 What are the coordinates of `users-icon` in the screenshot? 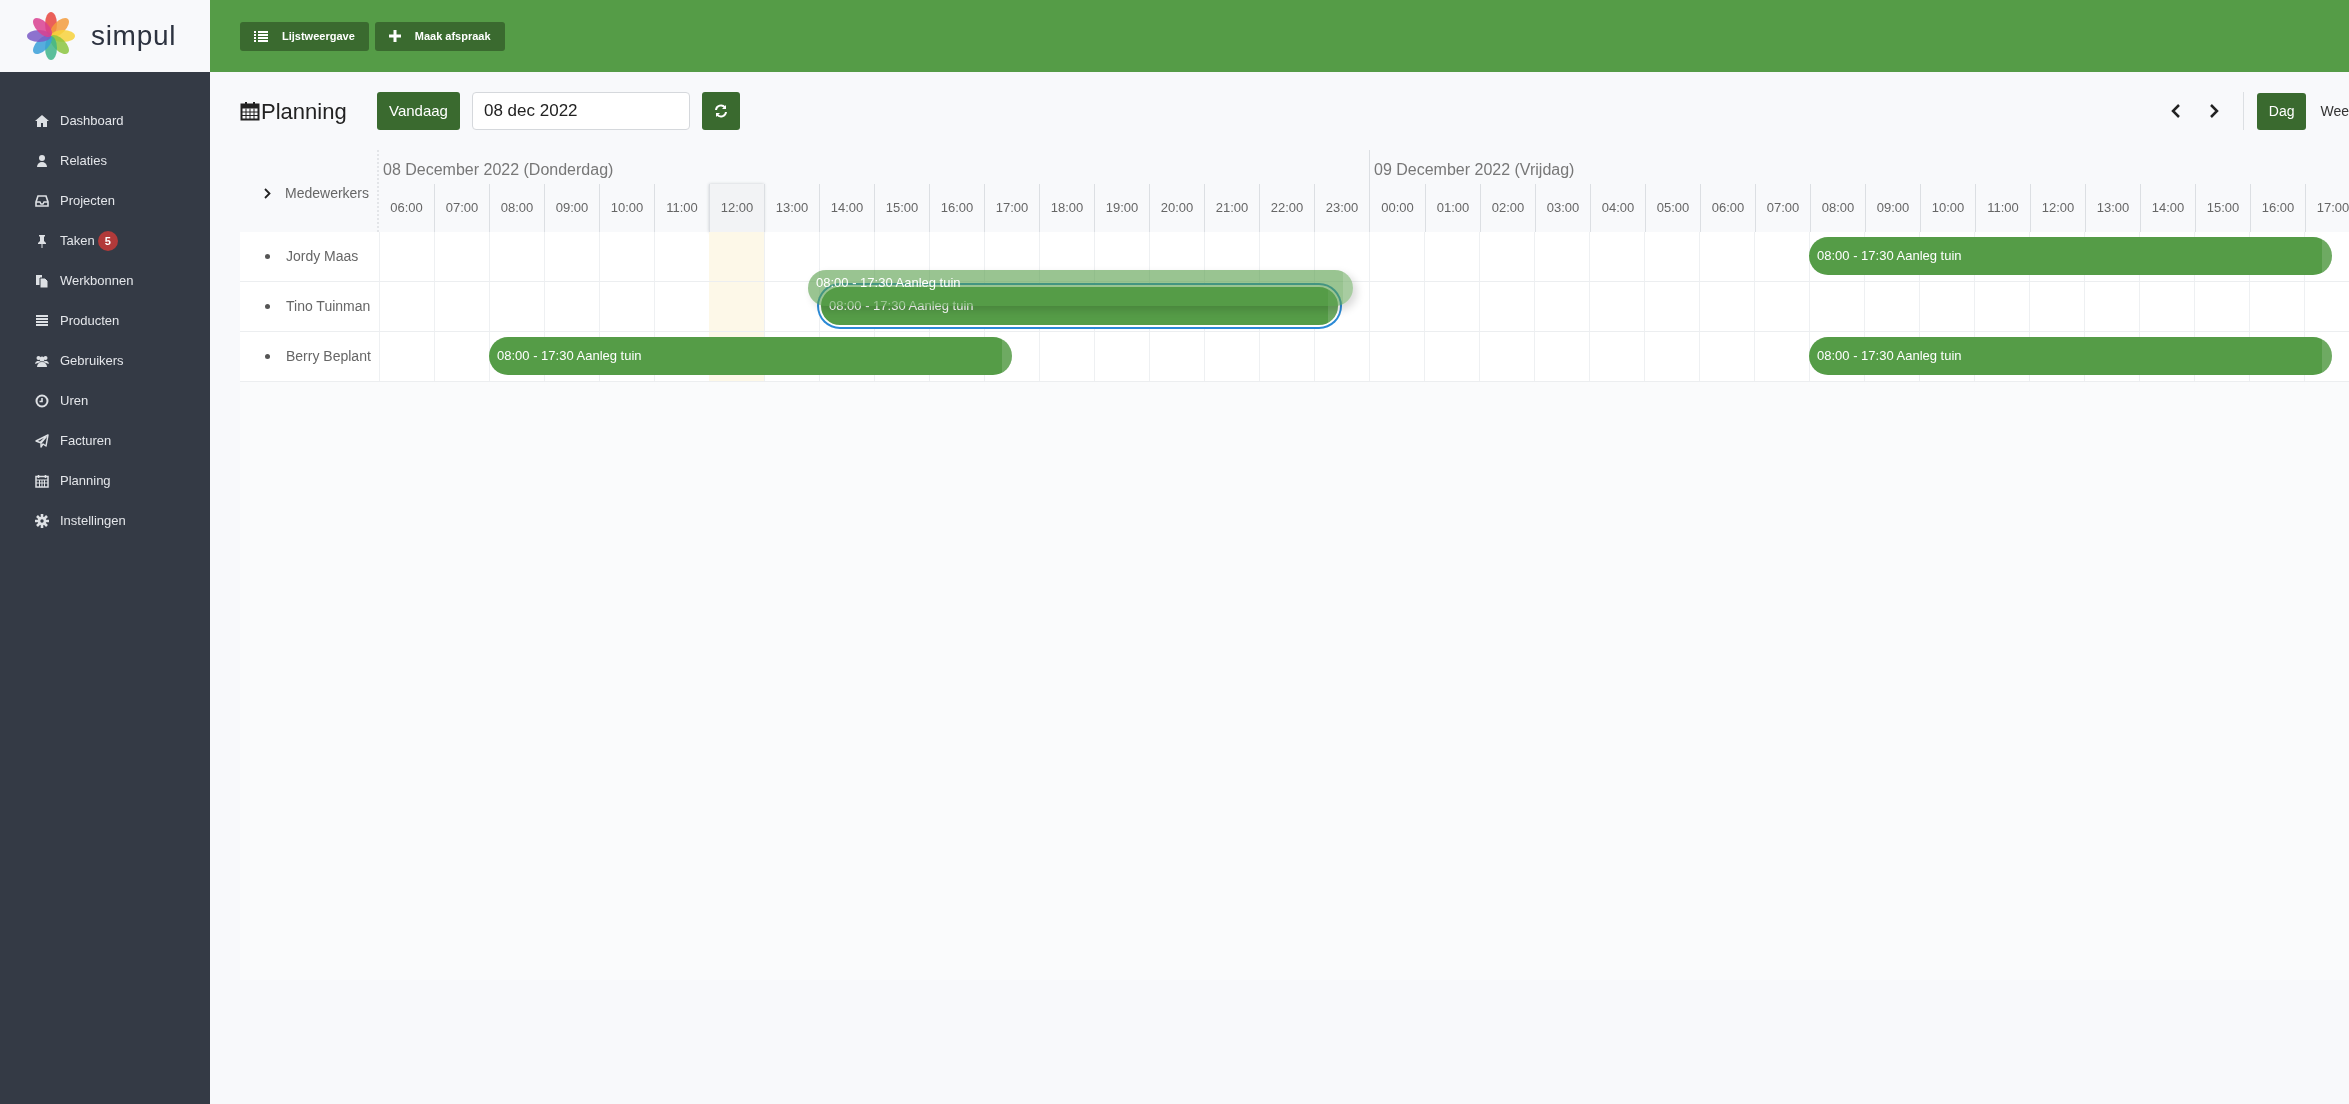 It's located at (42, 361).